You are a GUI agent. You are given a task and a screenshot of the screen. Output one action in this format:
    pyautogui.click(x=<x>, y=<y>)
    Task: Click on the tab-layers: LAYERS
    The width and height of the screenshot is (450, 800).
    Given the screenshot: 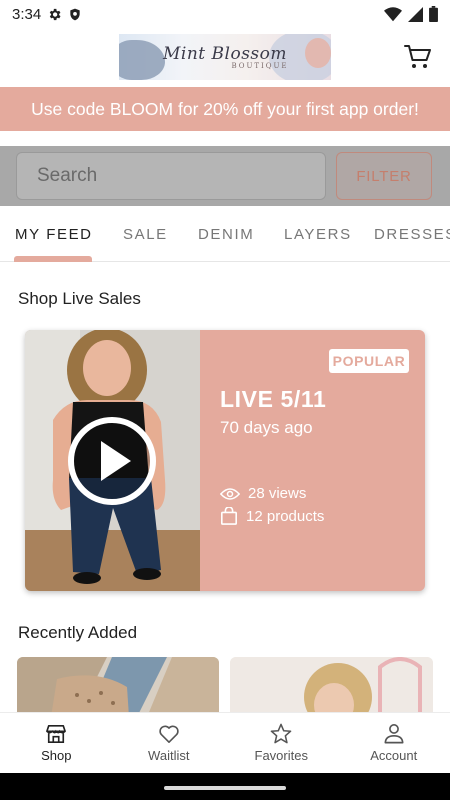 What is the action you would take?
    pyautogui.click(x=318, y=234)
    